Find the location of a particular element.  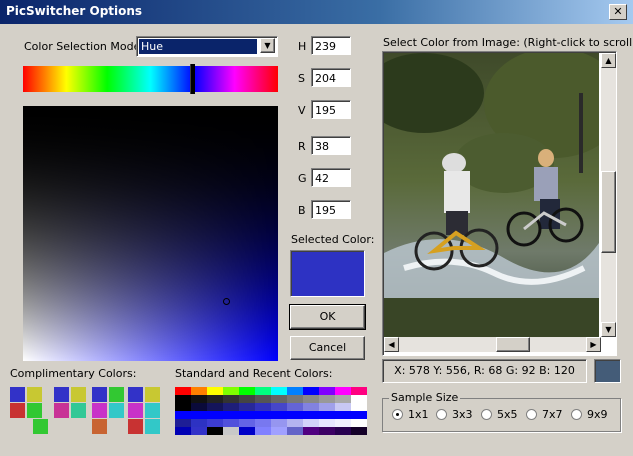

chevron-down-icon: ▼ is located at coordinates (267, 45).